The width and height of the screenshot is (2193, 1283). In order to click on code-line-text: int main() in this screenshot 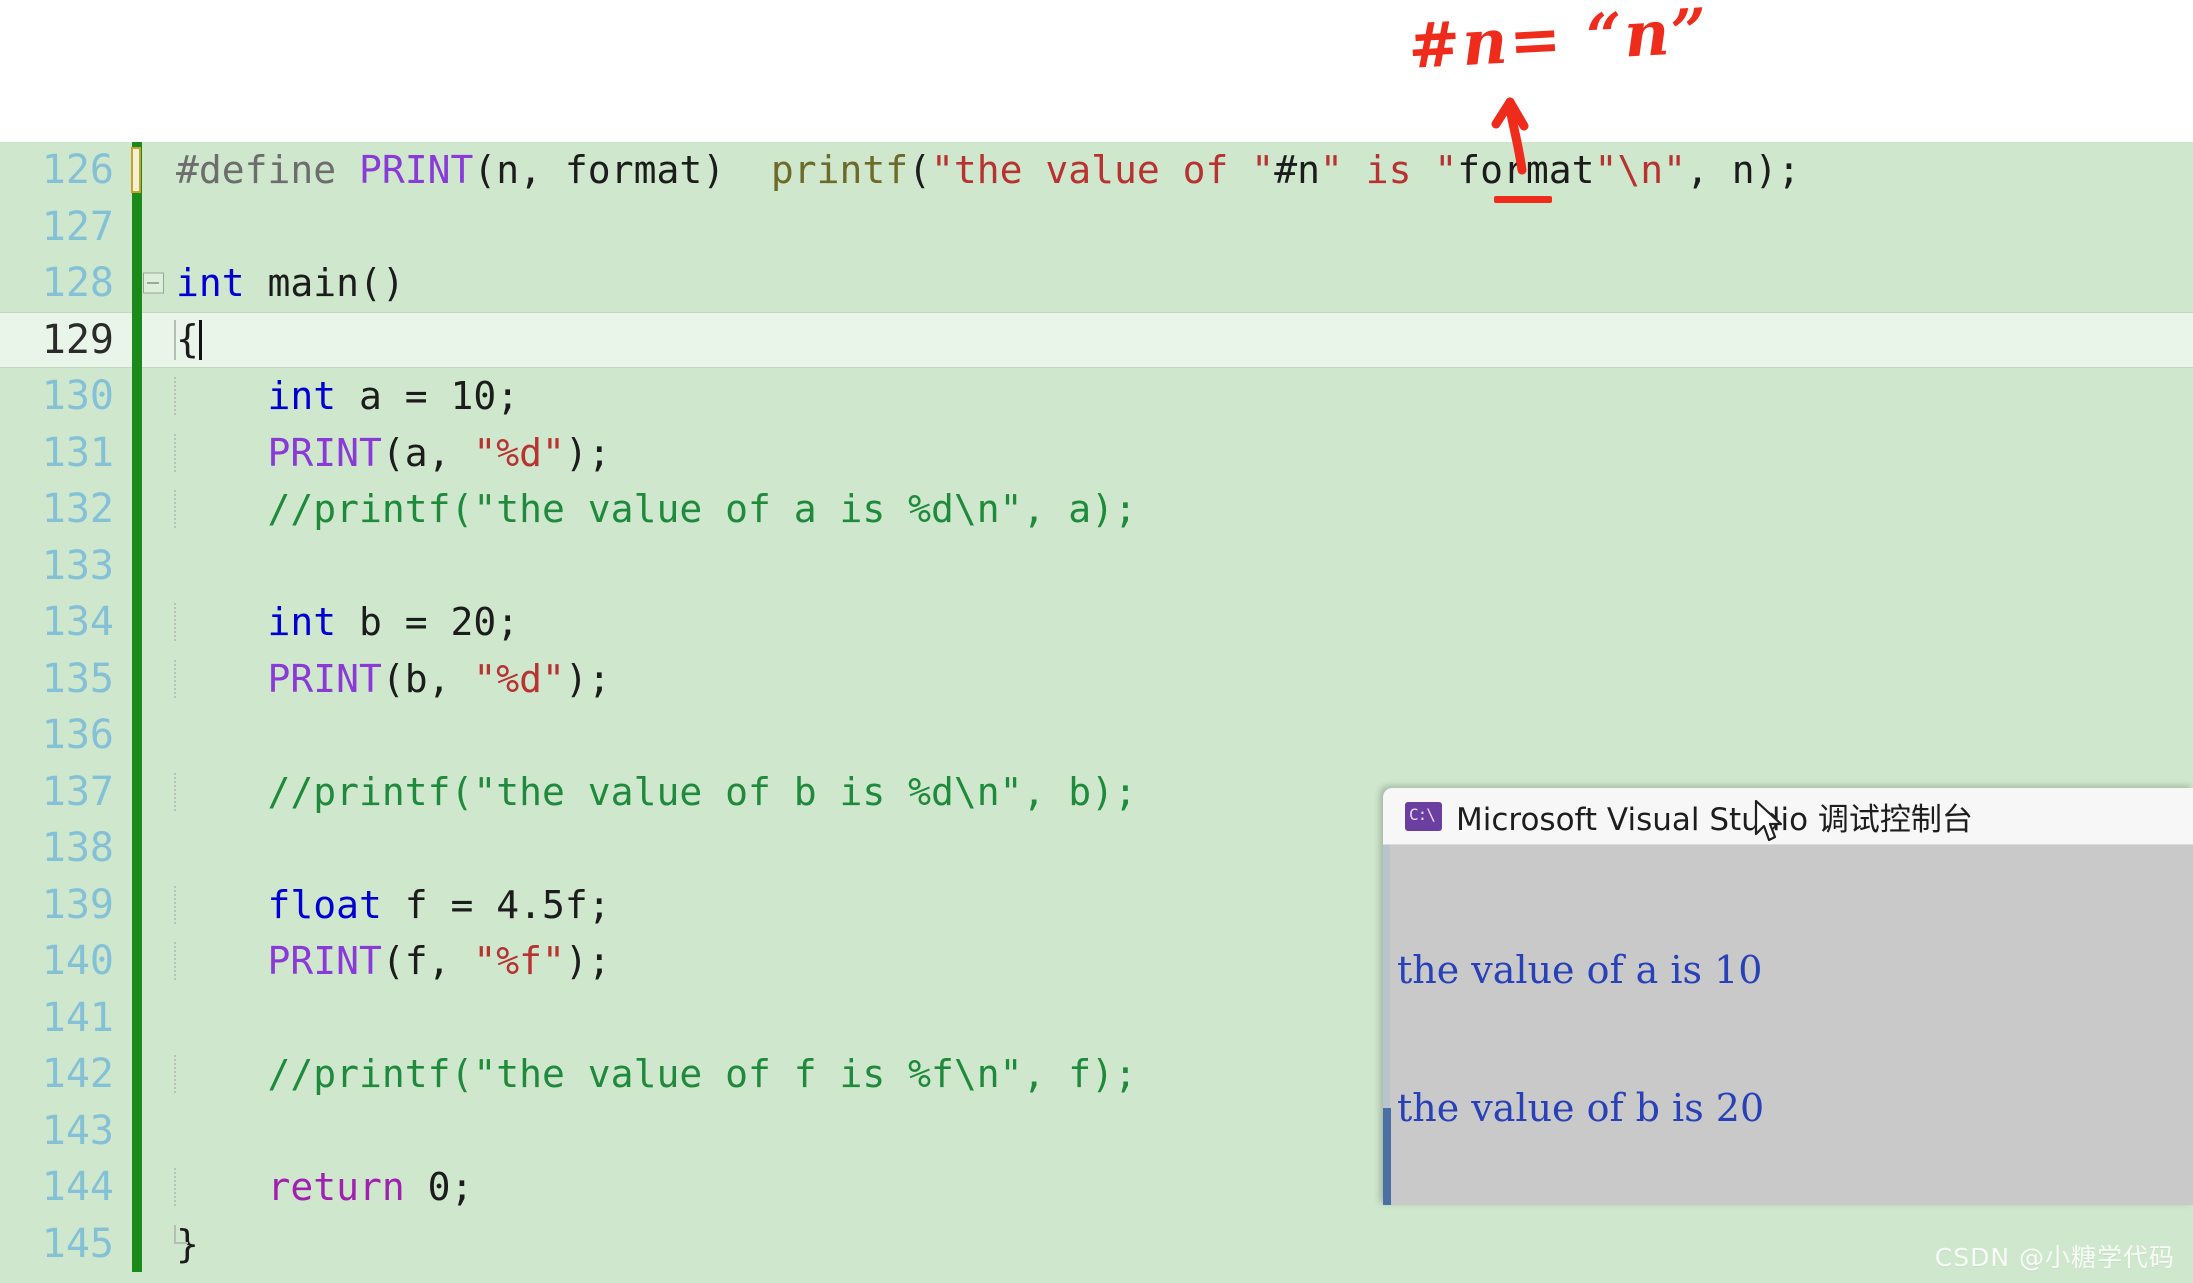, I will do `click(1178, 283)`.